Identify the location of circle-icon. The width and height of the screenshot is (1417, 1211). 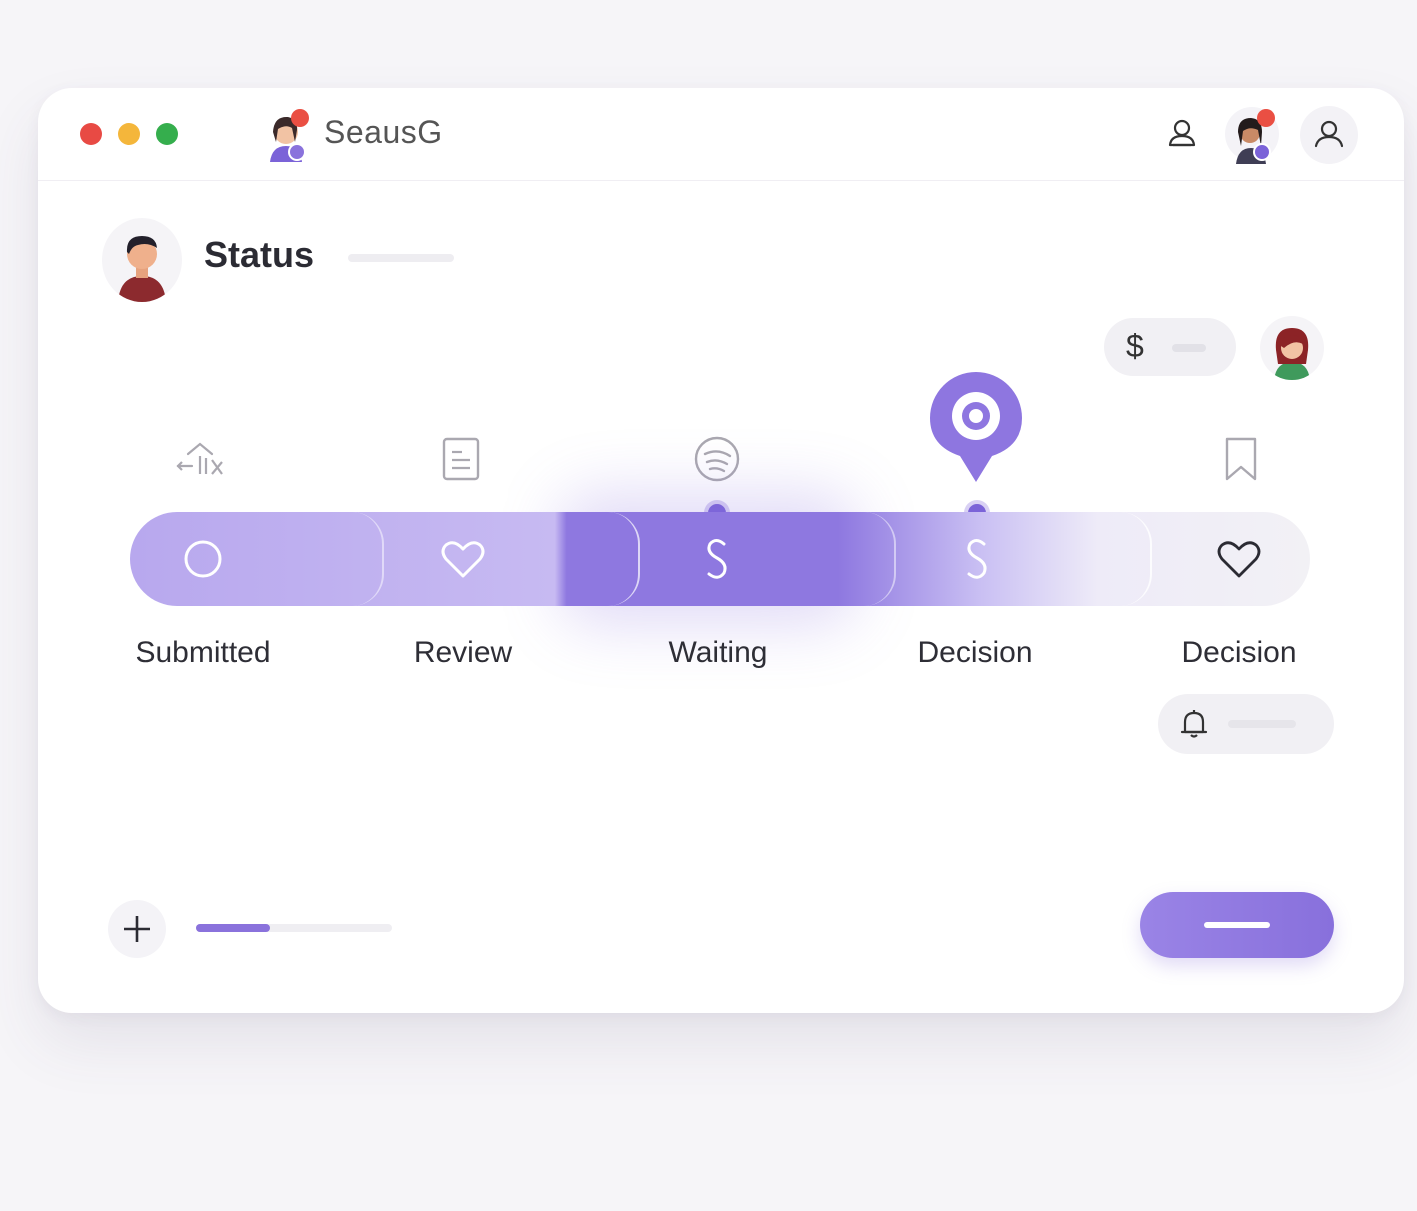
(203, 559).